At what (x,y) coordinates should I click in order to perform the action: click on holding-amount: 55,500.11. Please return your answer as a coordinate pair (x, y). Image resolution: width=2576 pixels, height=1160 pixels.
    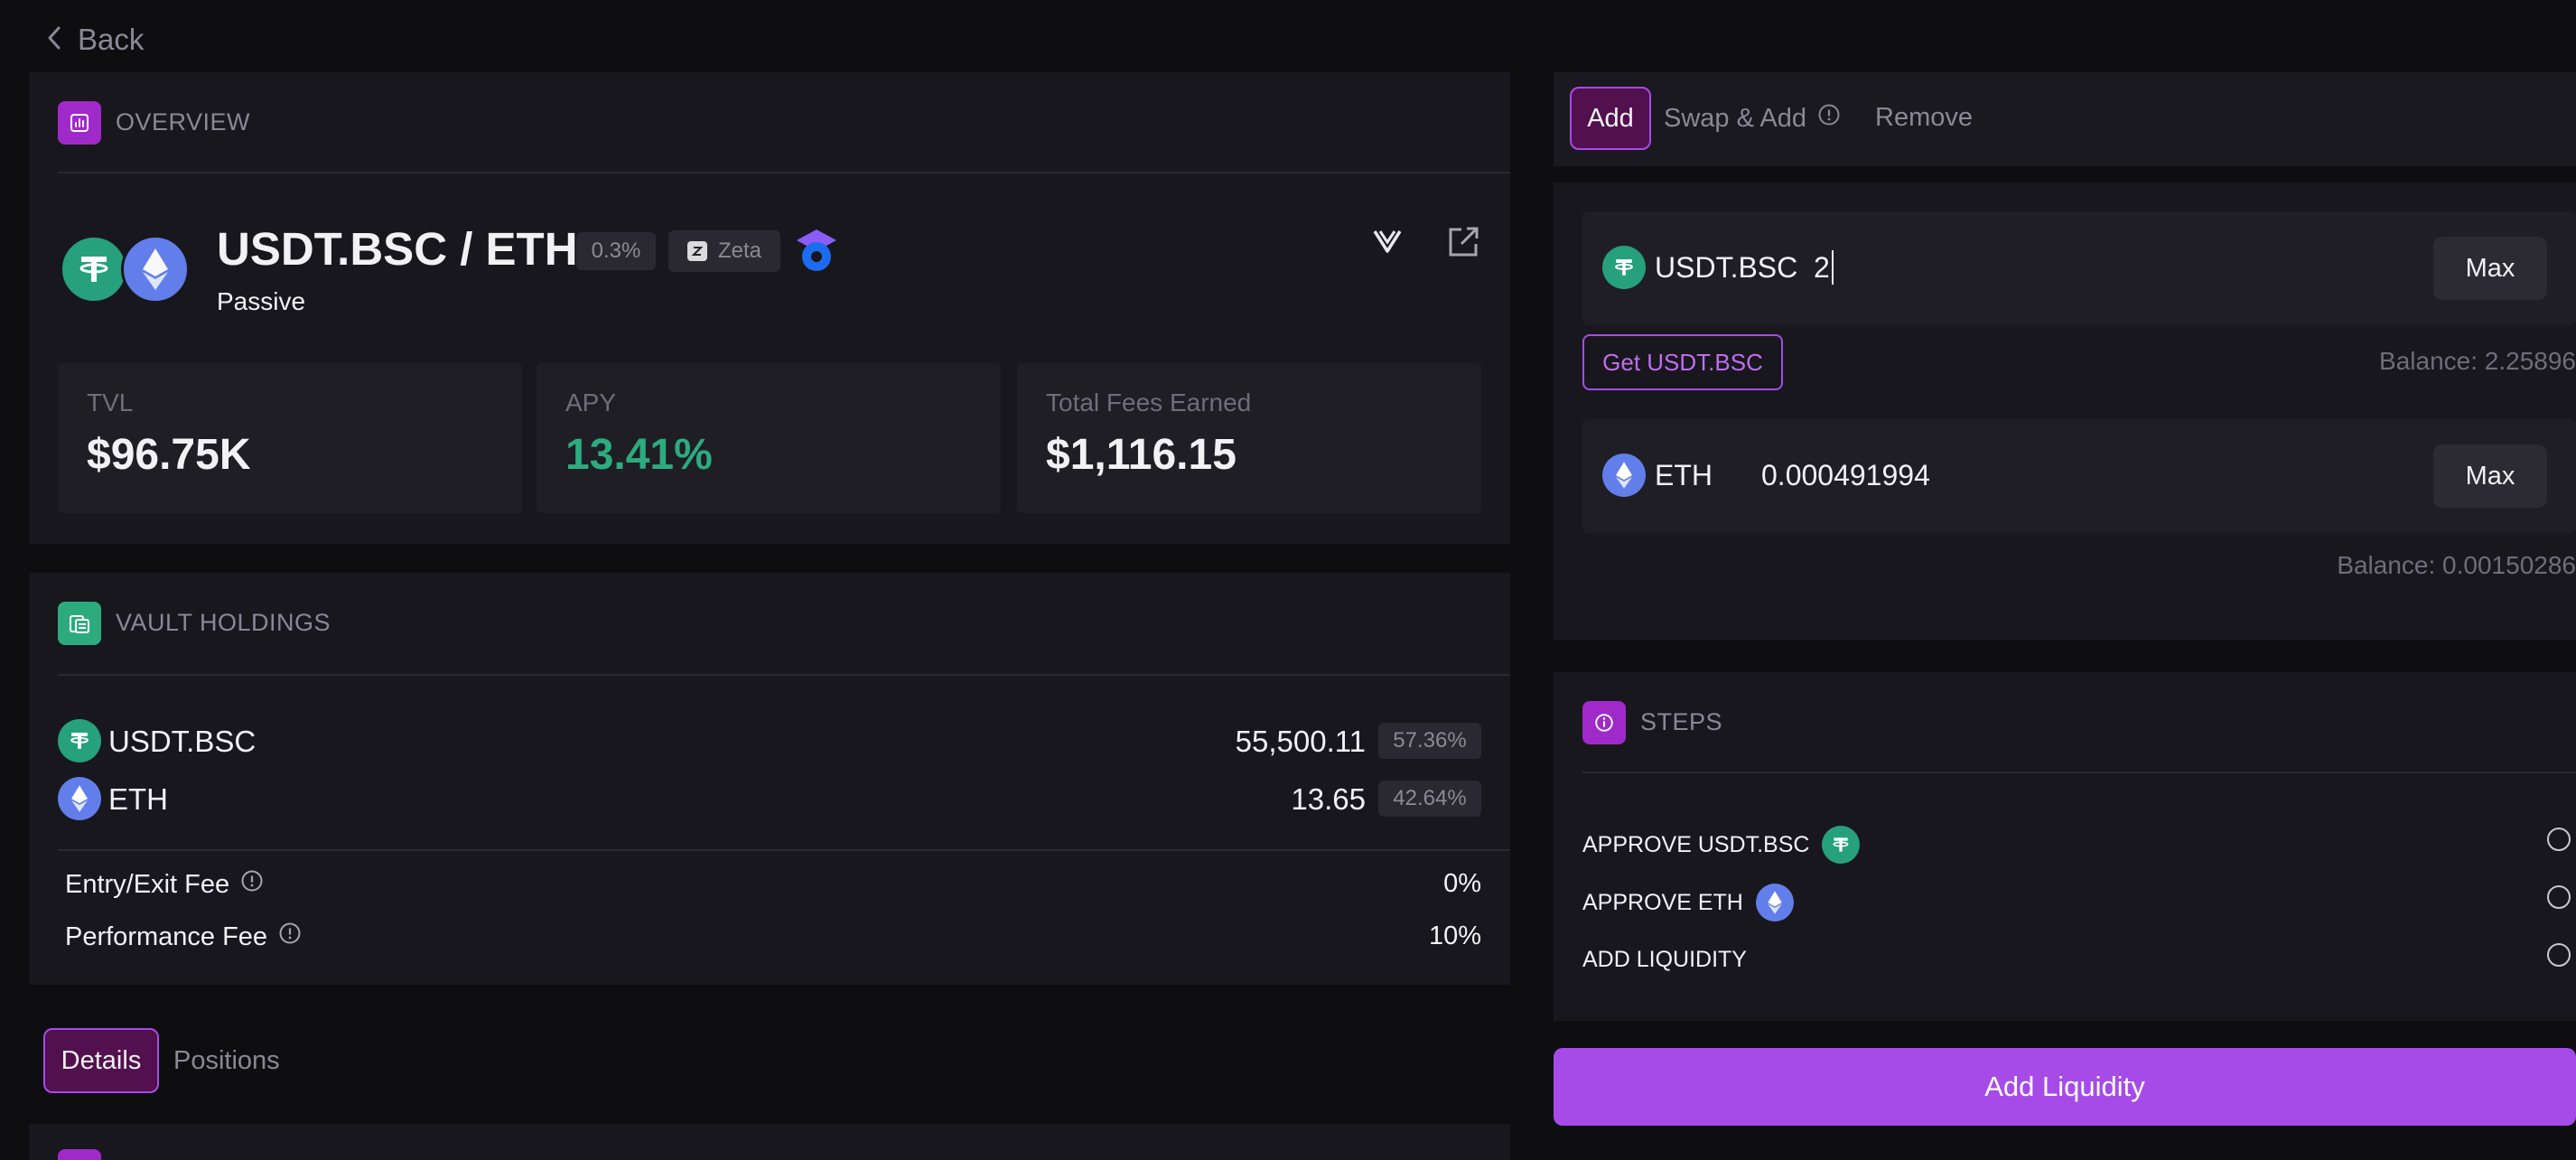
    Looking at the image, I should click on (1300, 742).